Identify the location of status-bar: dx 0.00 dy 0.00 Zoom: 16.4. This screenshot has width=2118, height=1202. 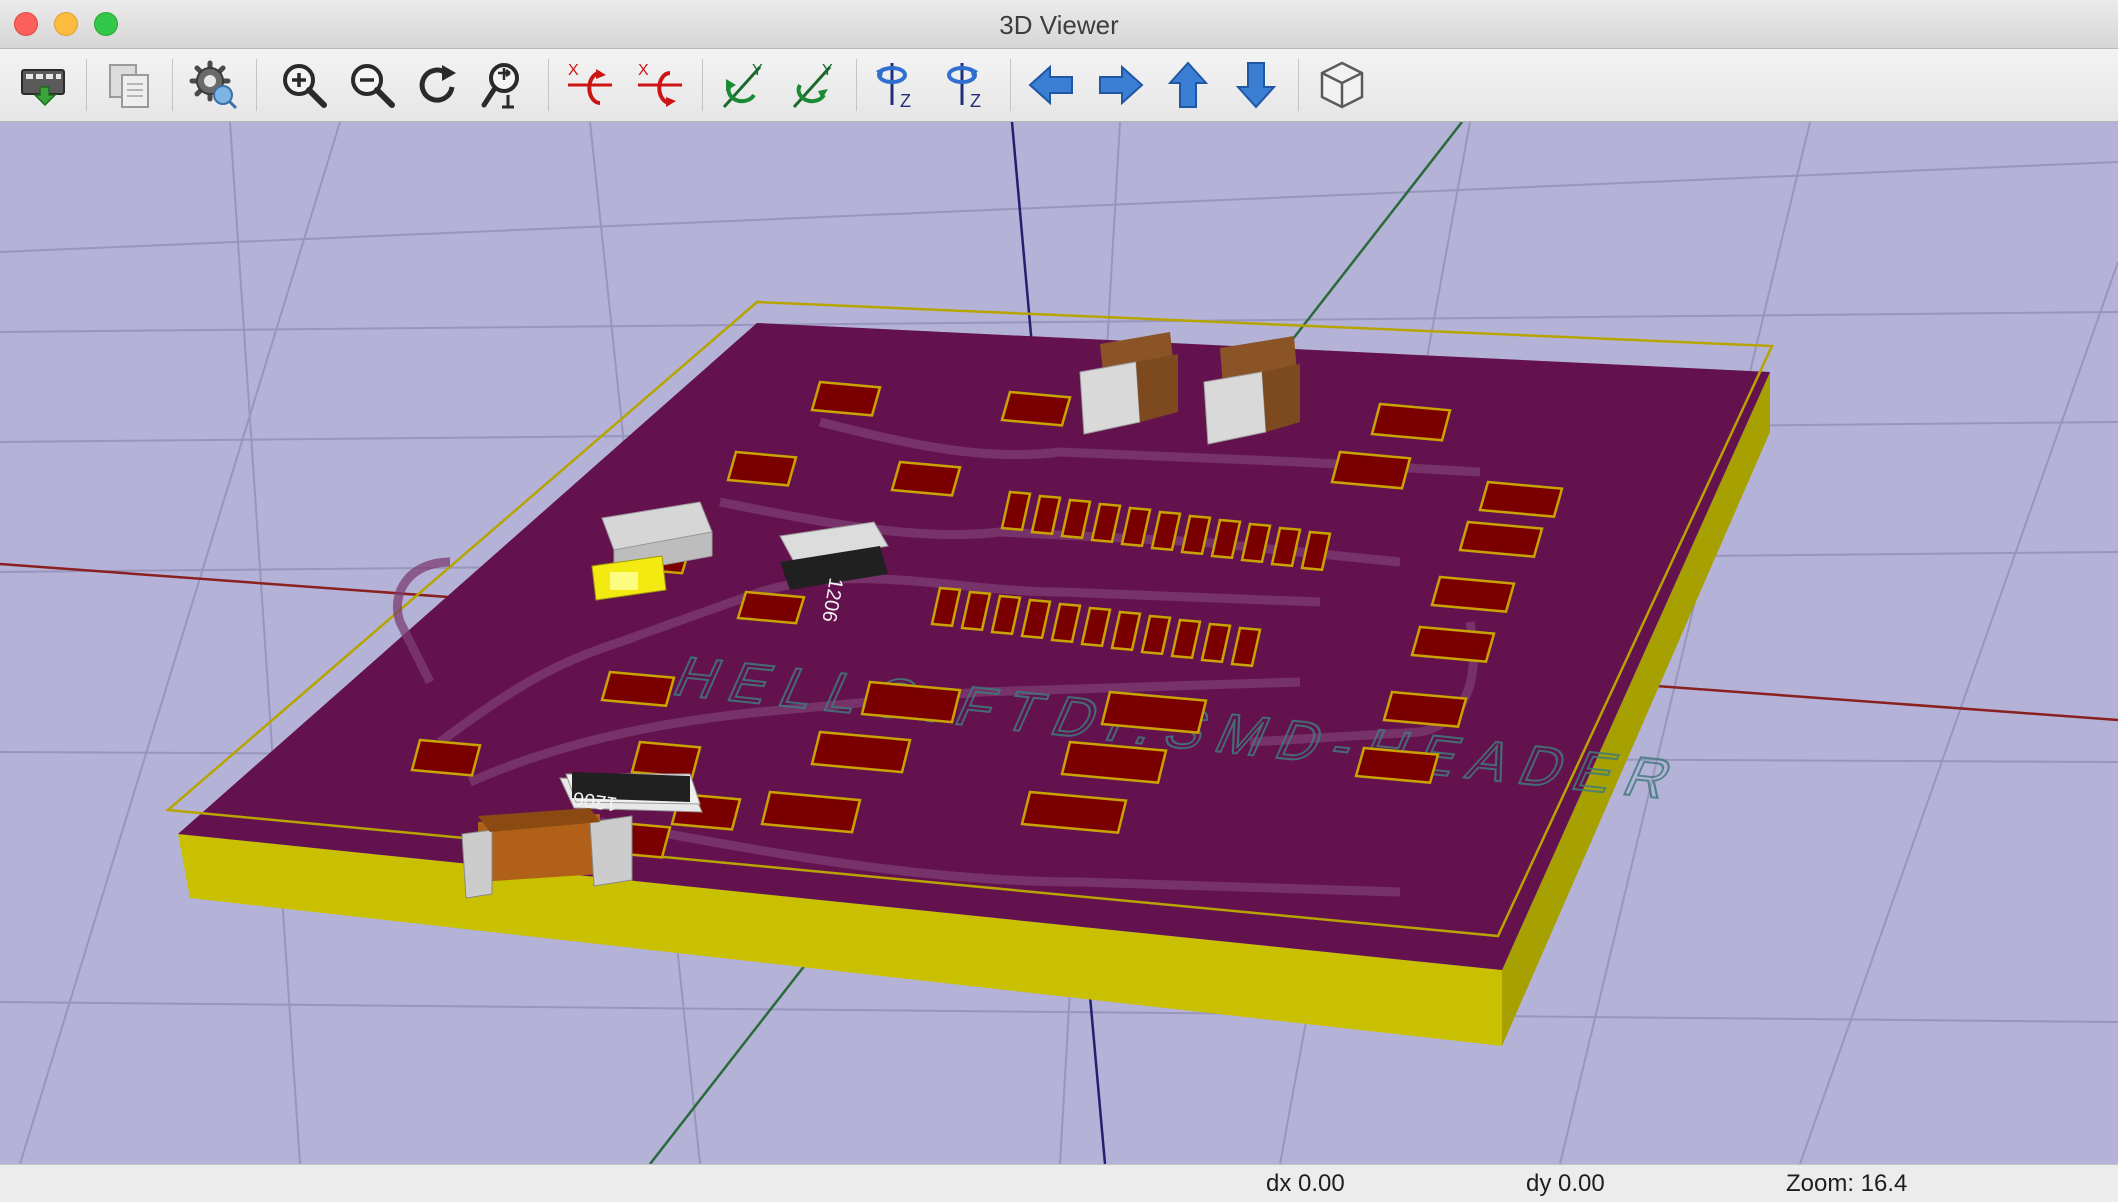
(1059, 1183).